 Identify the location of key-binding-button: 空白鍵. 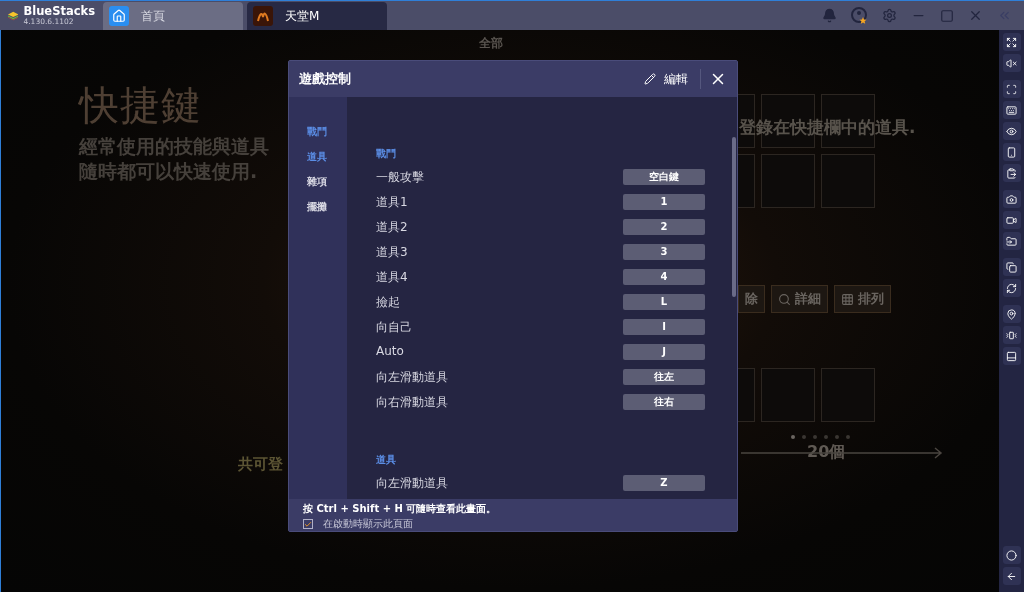
(664, 177).